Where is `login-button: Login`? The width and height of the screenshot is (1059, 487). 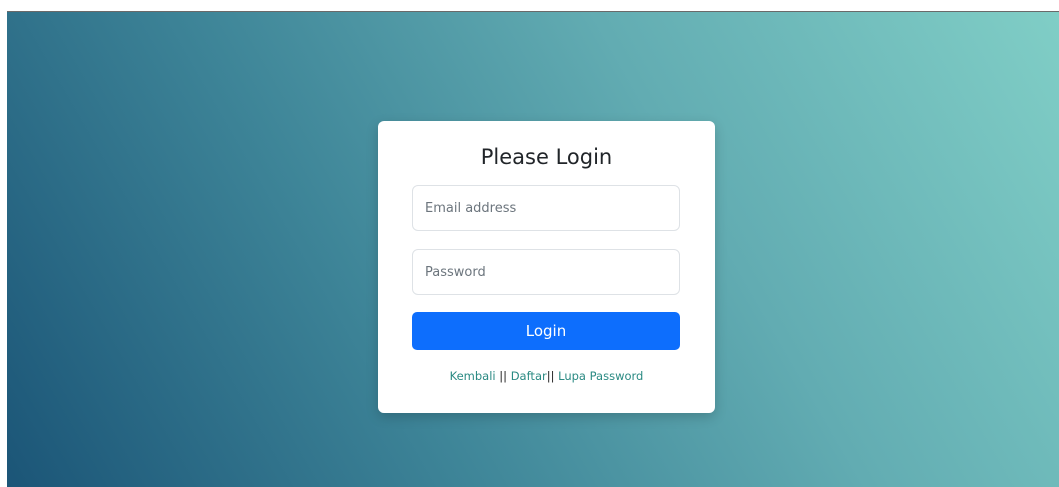
login-button: Login is located at coordinates (546, 331).